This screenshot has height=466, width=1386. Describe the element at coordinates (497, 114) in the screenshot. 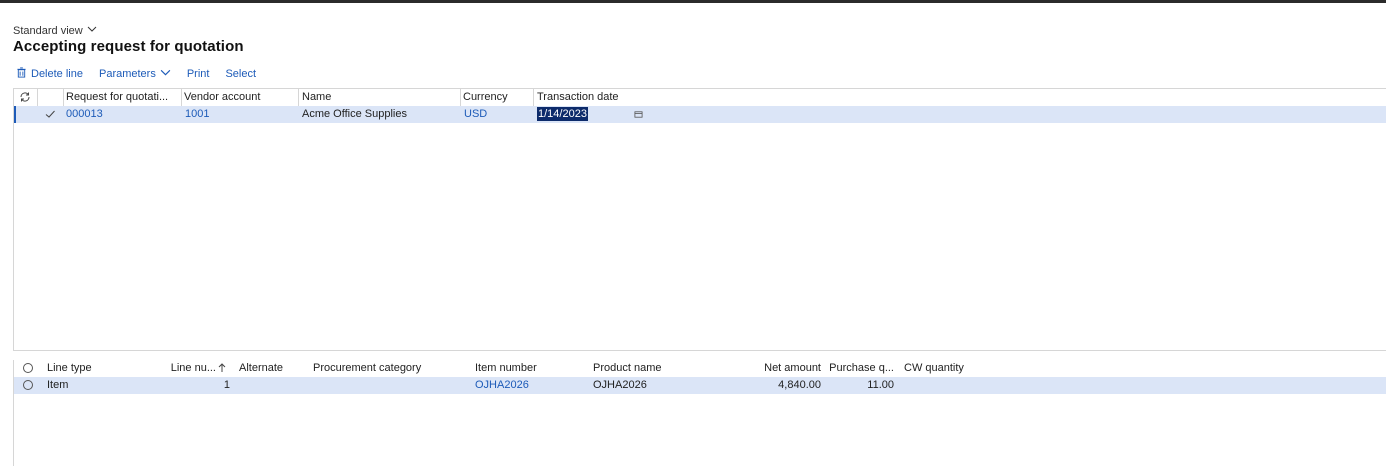

I see `currency-link: USD` at that location.